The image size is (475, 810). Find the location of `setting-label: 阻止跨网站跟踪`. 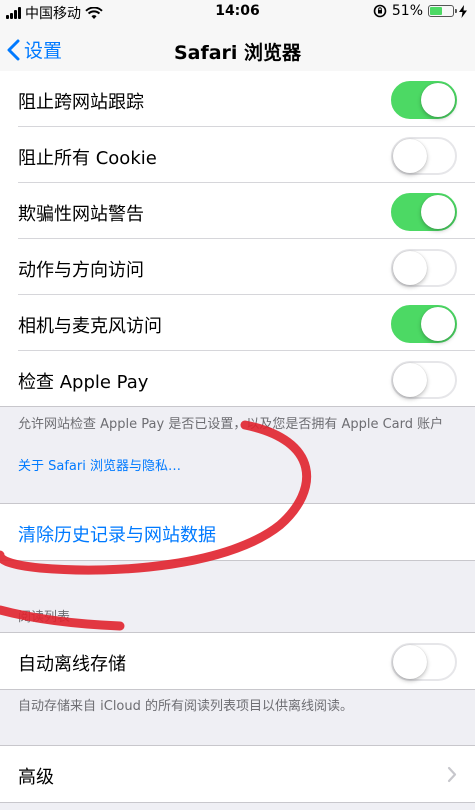

setting-label: 阻止跨网站跟踪 is located at coordinates (81, 102).